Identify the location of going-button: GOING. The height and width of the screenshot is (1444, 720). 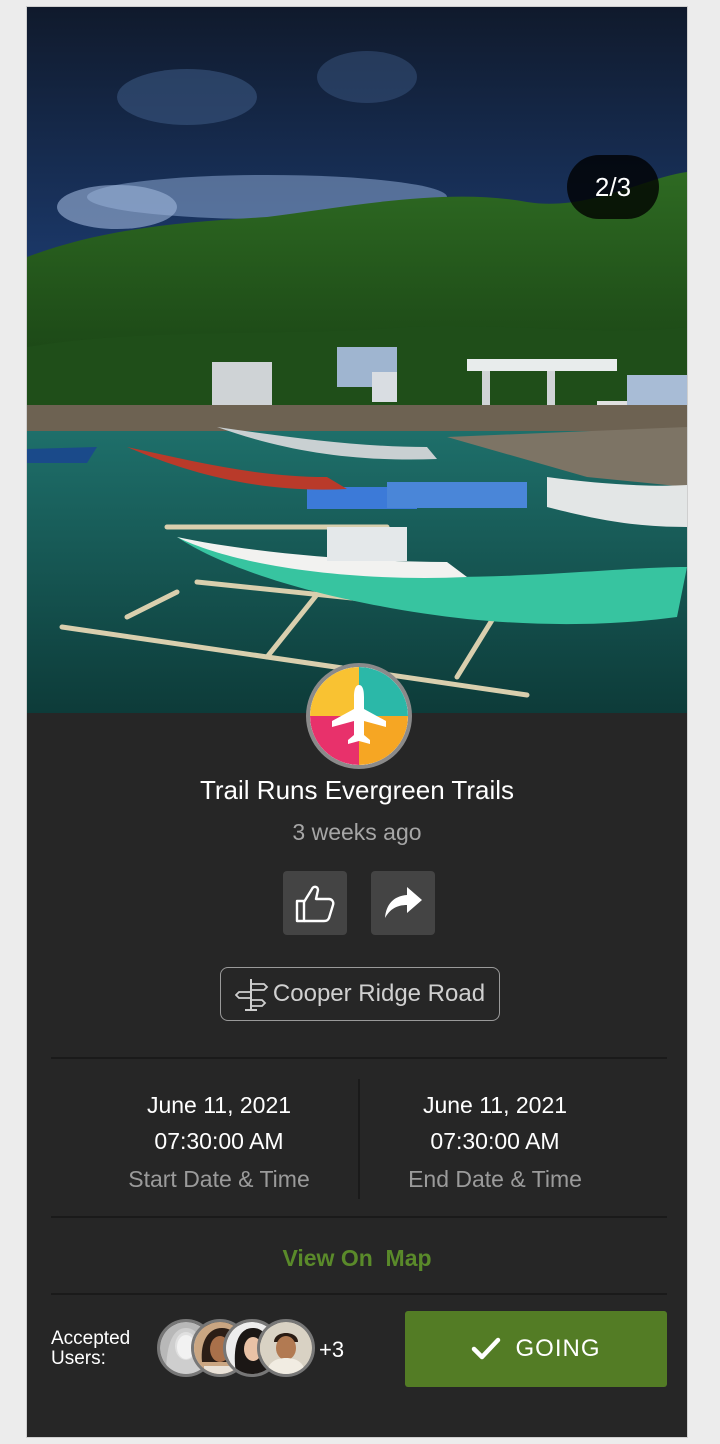
(536, 1349).